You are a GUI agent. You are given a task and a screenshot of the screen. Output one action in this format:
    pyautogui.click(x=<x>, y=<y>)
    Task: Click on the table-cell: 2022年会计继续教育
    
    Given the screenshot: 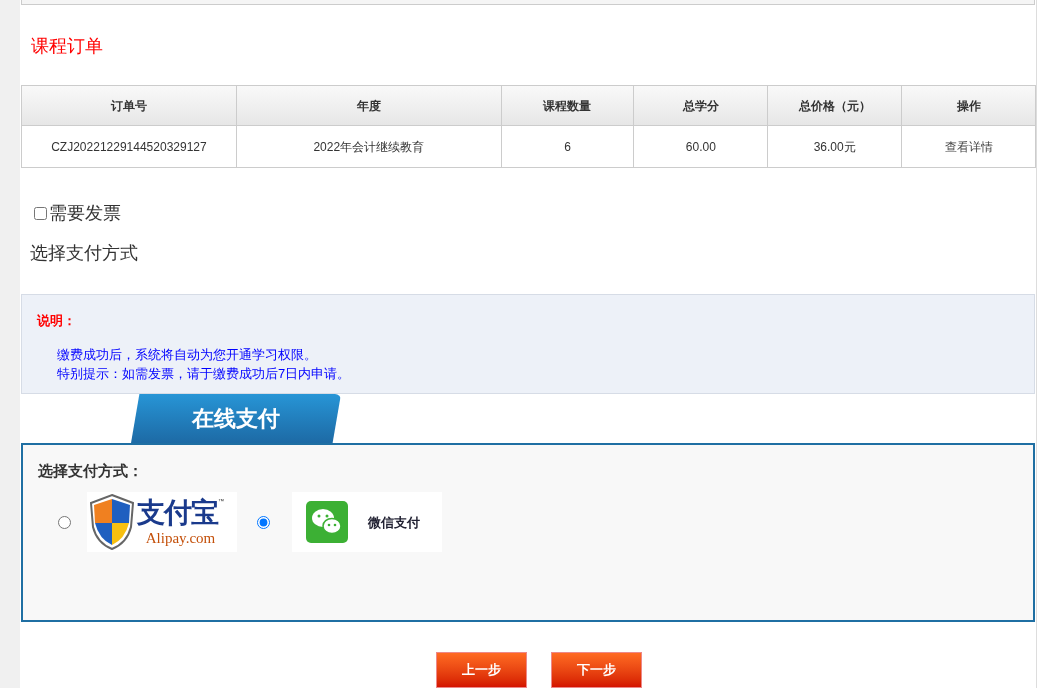 What is the action you would take?
    pyautogui.click(x=369, y=146)
    